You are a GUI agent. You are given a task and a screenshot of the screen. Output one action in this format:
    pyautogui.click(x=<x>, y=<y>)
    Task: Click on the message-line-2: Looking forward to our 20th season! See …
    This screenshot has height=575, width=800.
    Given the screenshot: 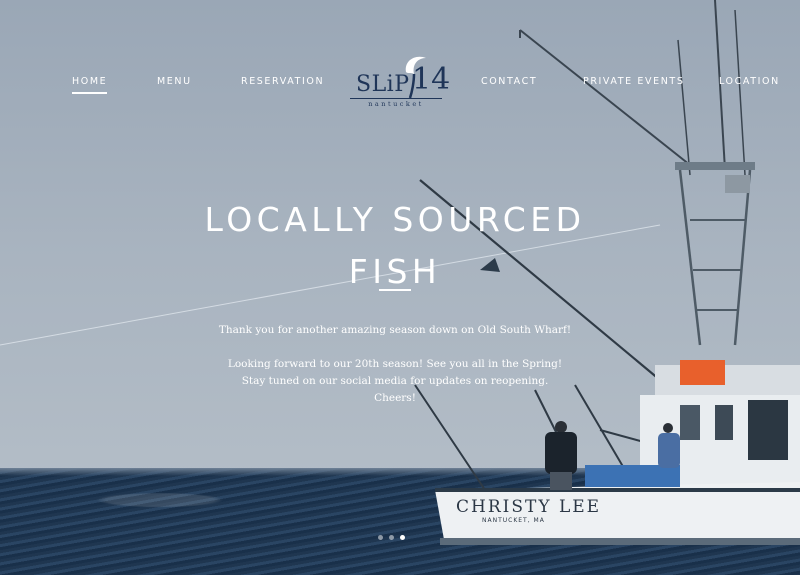 What is the action you would take?
    pyautogui.click(x=395, y=364)
    